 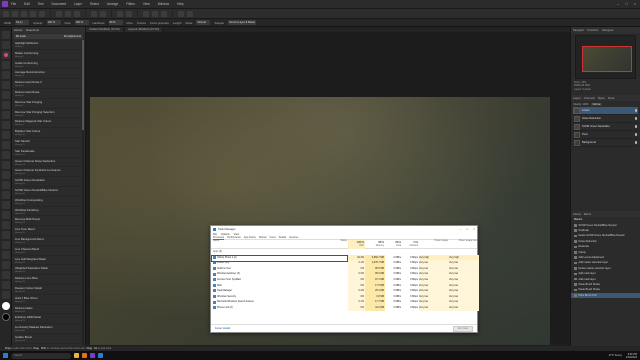 I want to click on menu-window: Window, so click(x=163, y=4).